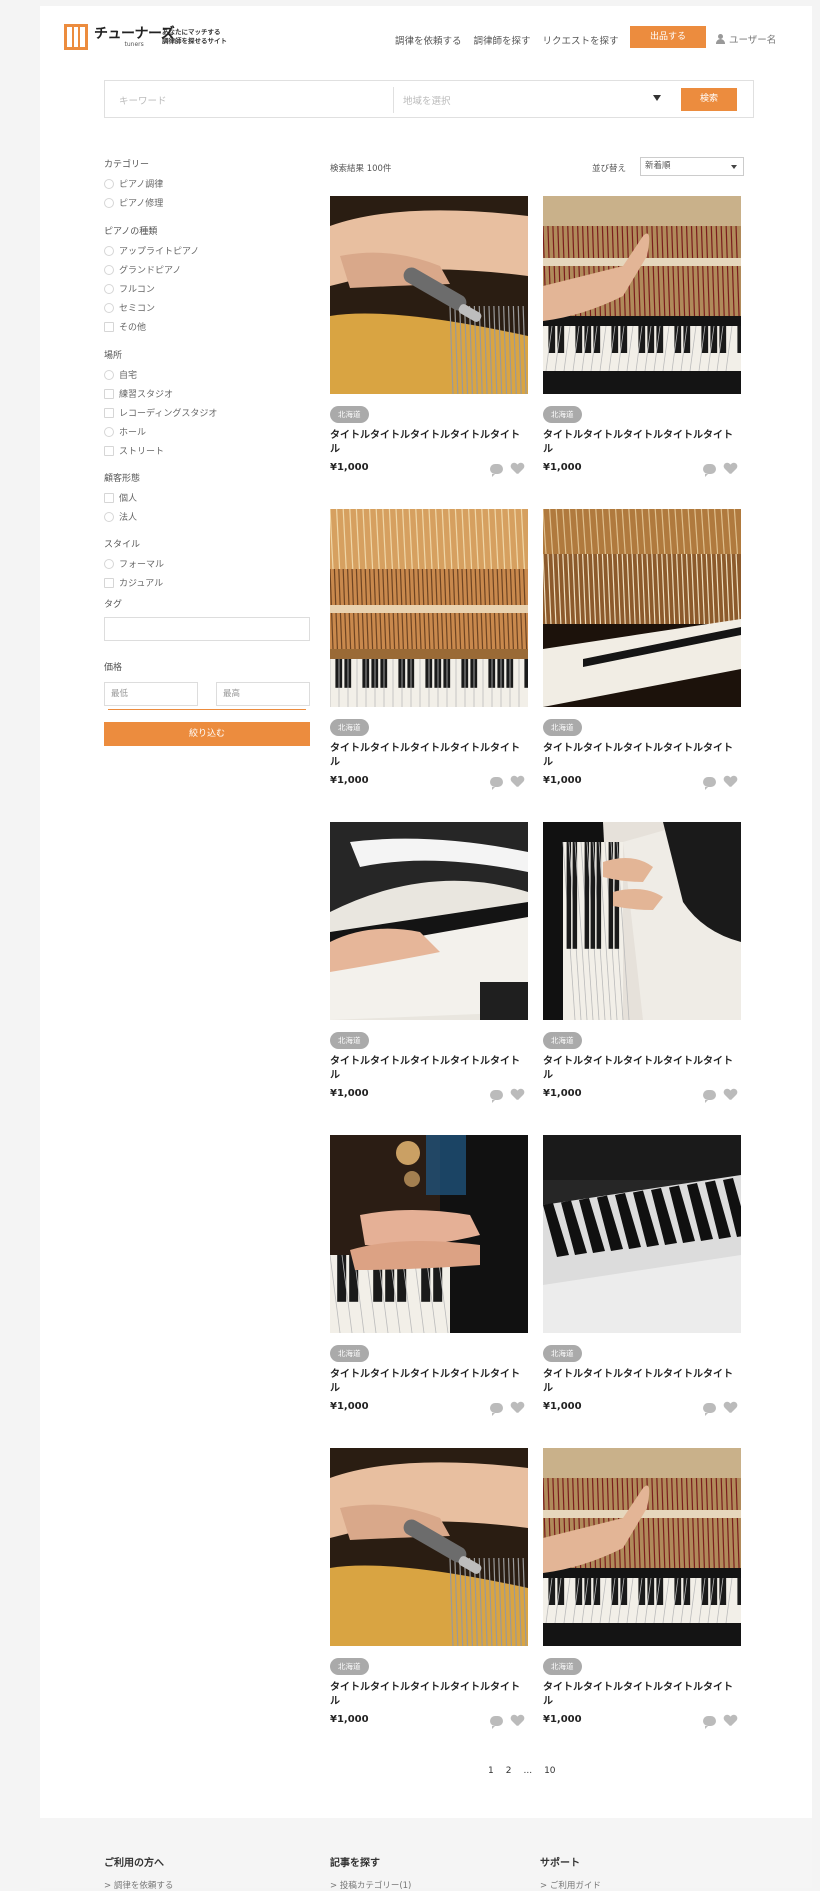 The image size is (820, 1891). I want to click on page-link: 2, so click(509, 1771).